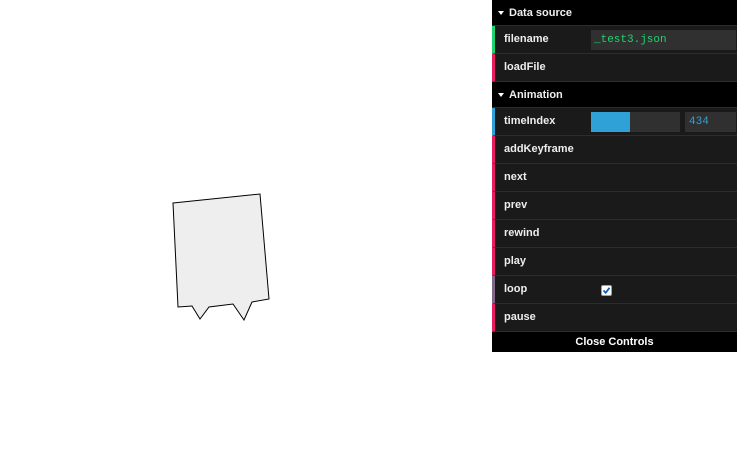 The width and height of the screenshot is (745, 454). What do you see at coordinates (614, 342) in the screenshot?
I see `close-controls-button: Close Controls` at bounding box center [614, 342].